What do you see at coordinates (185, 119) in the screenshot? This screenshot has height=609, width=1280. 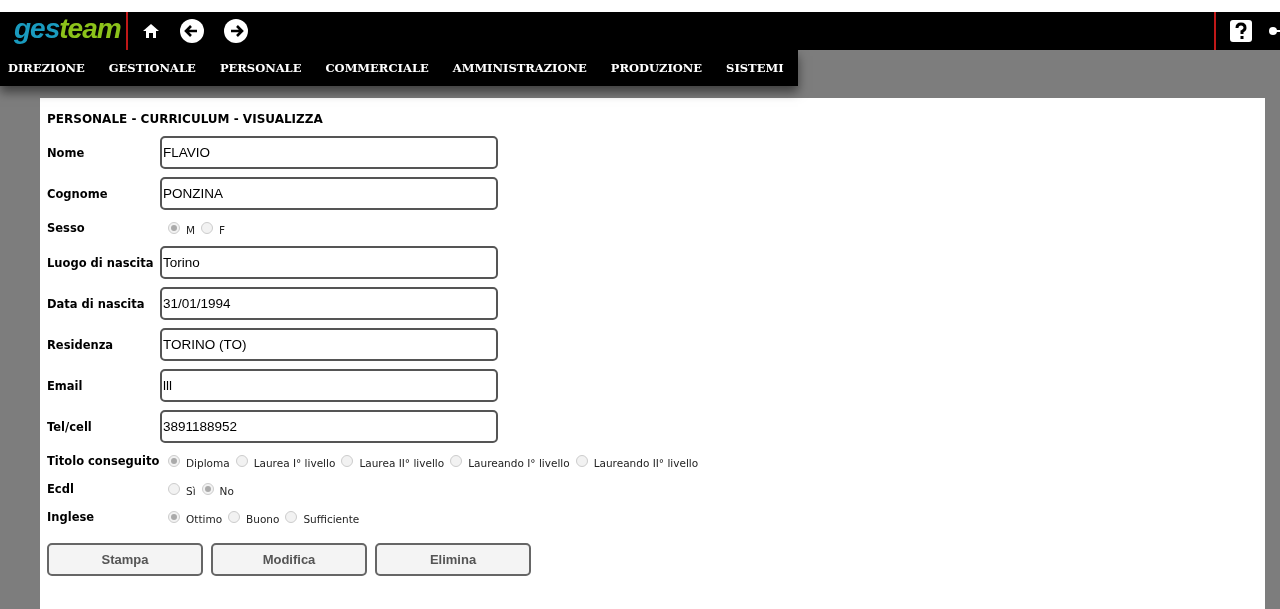 I see `page-title: PERSONALE - CURRICULUM - VISUALIZZA` at bounding box center [185, 119].